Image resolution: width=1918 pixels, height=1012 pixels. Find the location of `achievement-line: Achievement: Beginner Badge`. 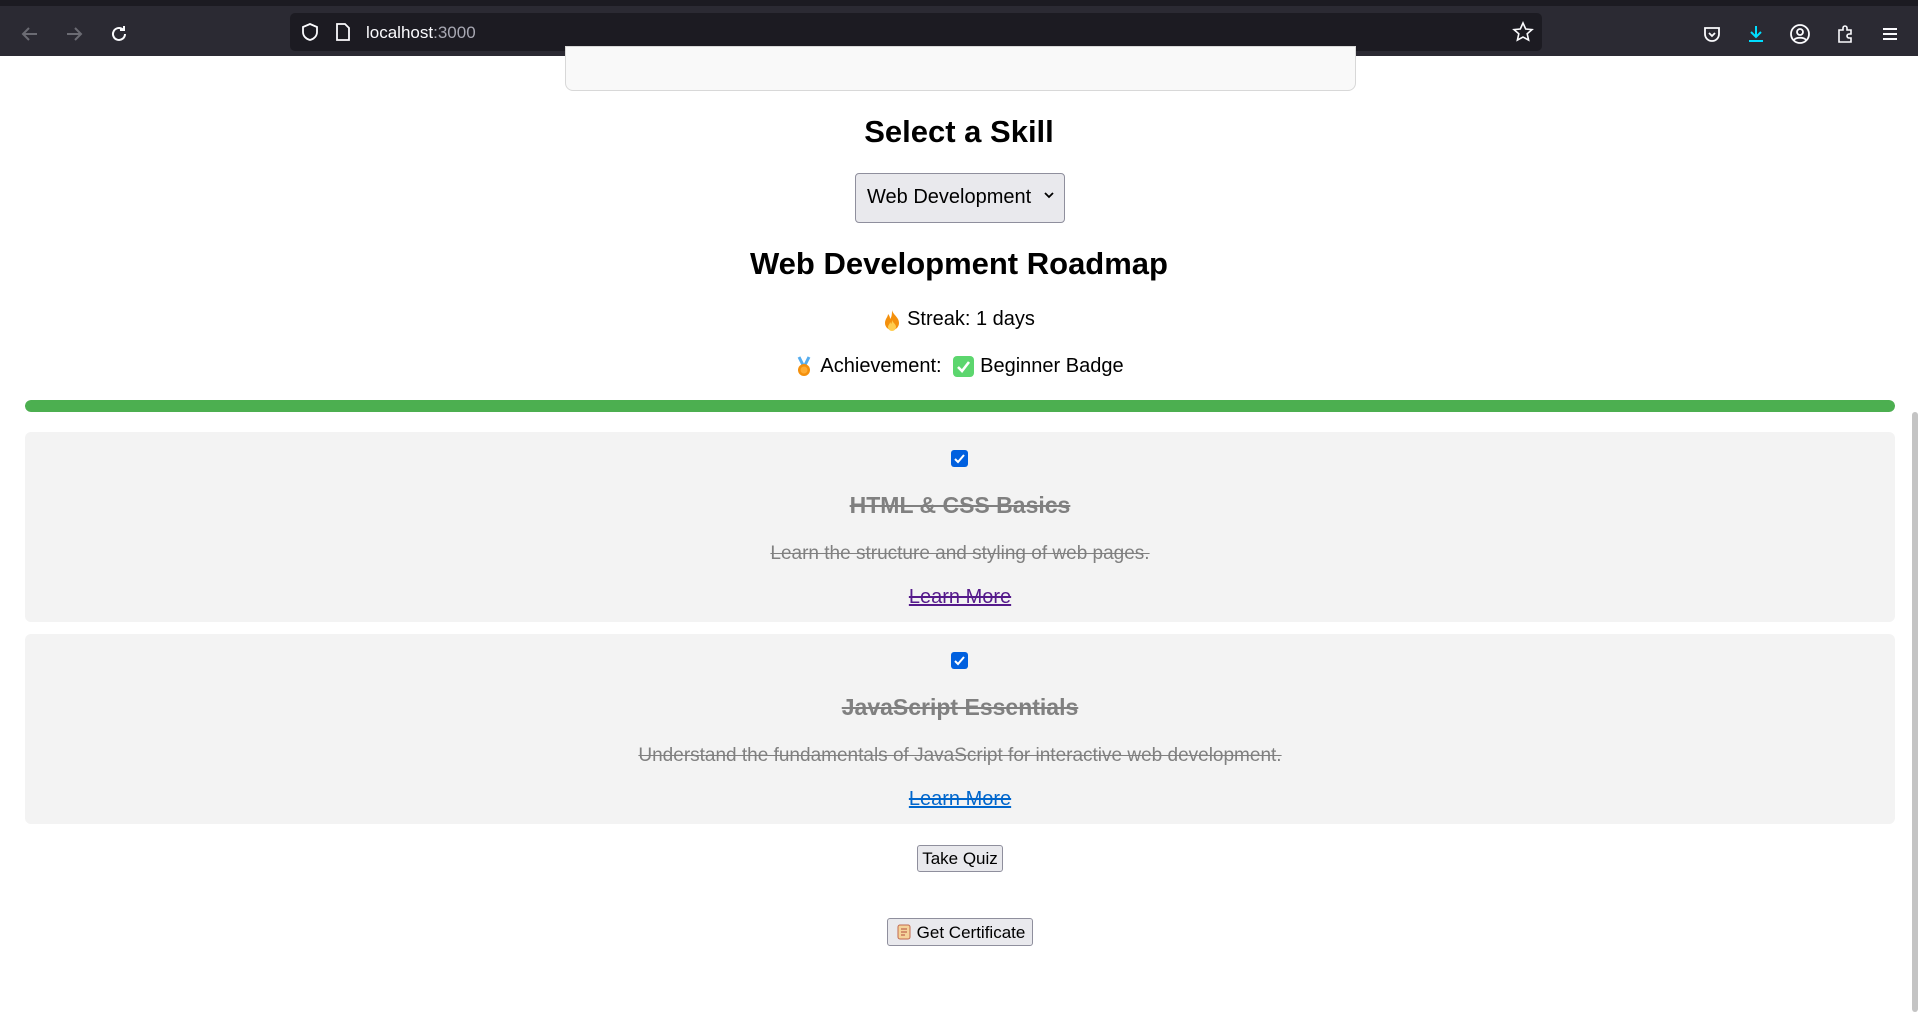

achievement-line: Achievement: Beginner Badge is located at coordinates (959, 366).